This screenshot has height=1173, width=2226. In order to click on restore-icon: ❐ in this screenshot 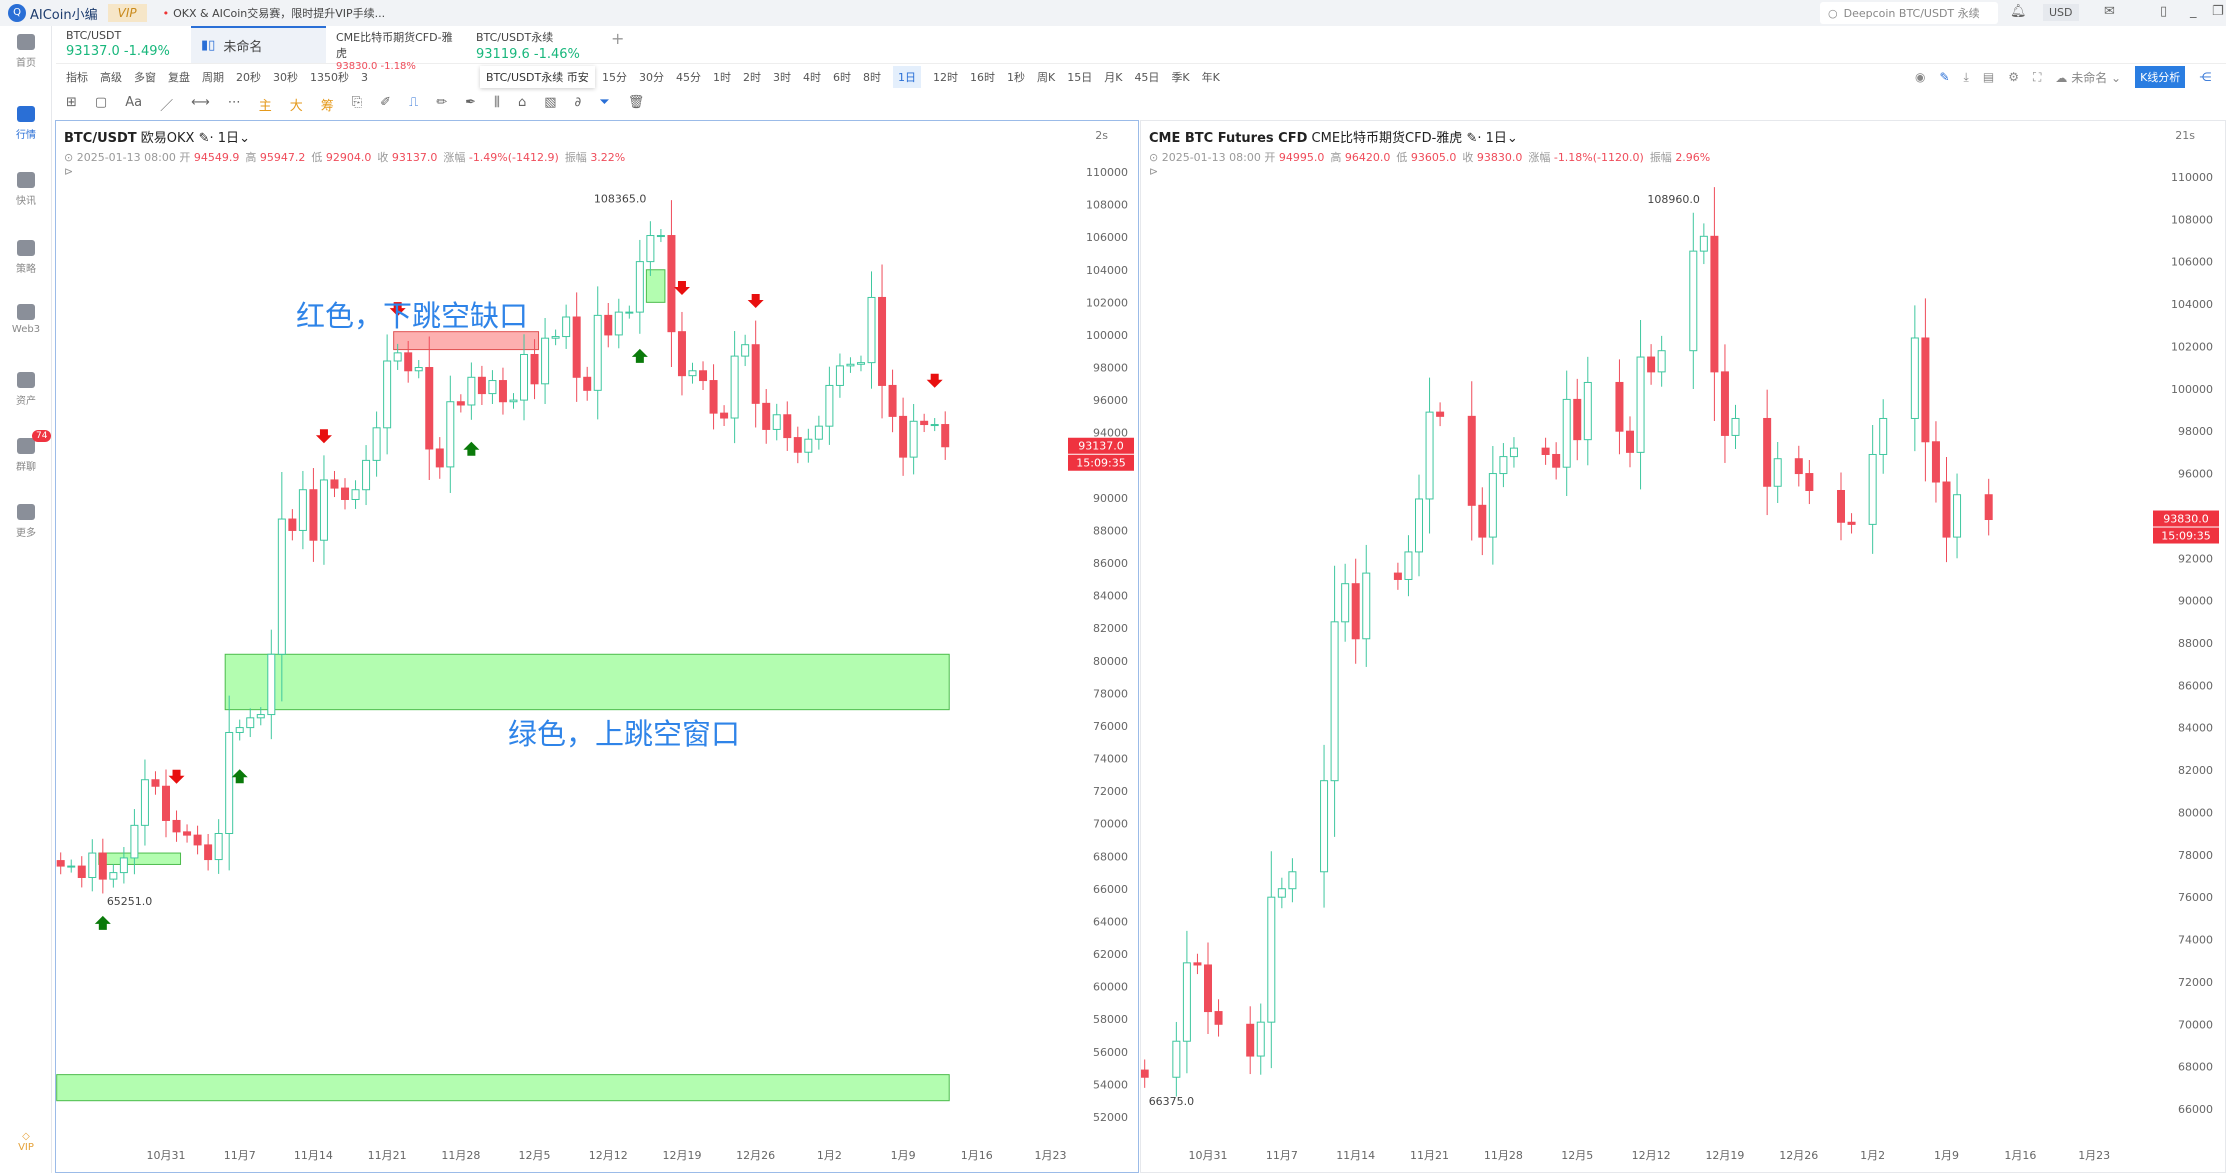, I will do `click(2218, 11)`.